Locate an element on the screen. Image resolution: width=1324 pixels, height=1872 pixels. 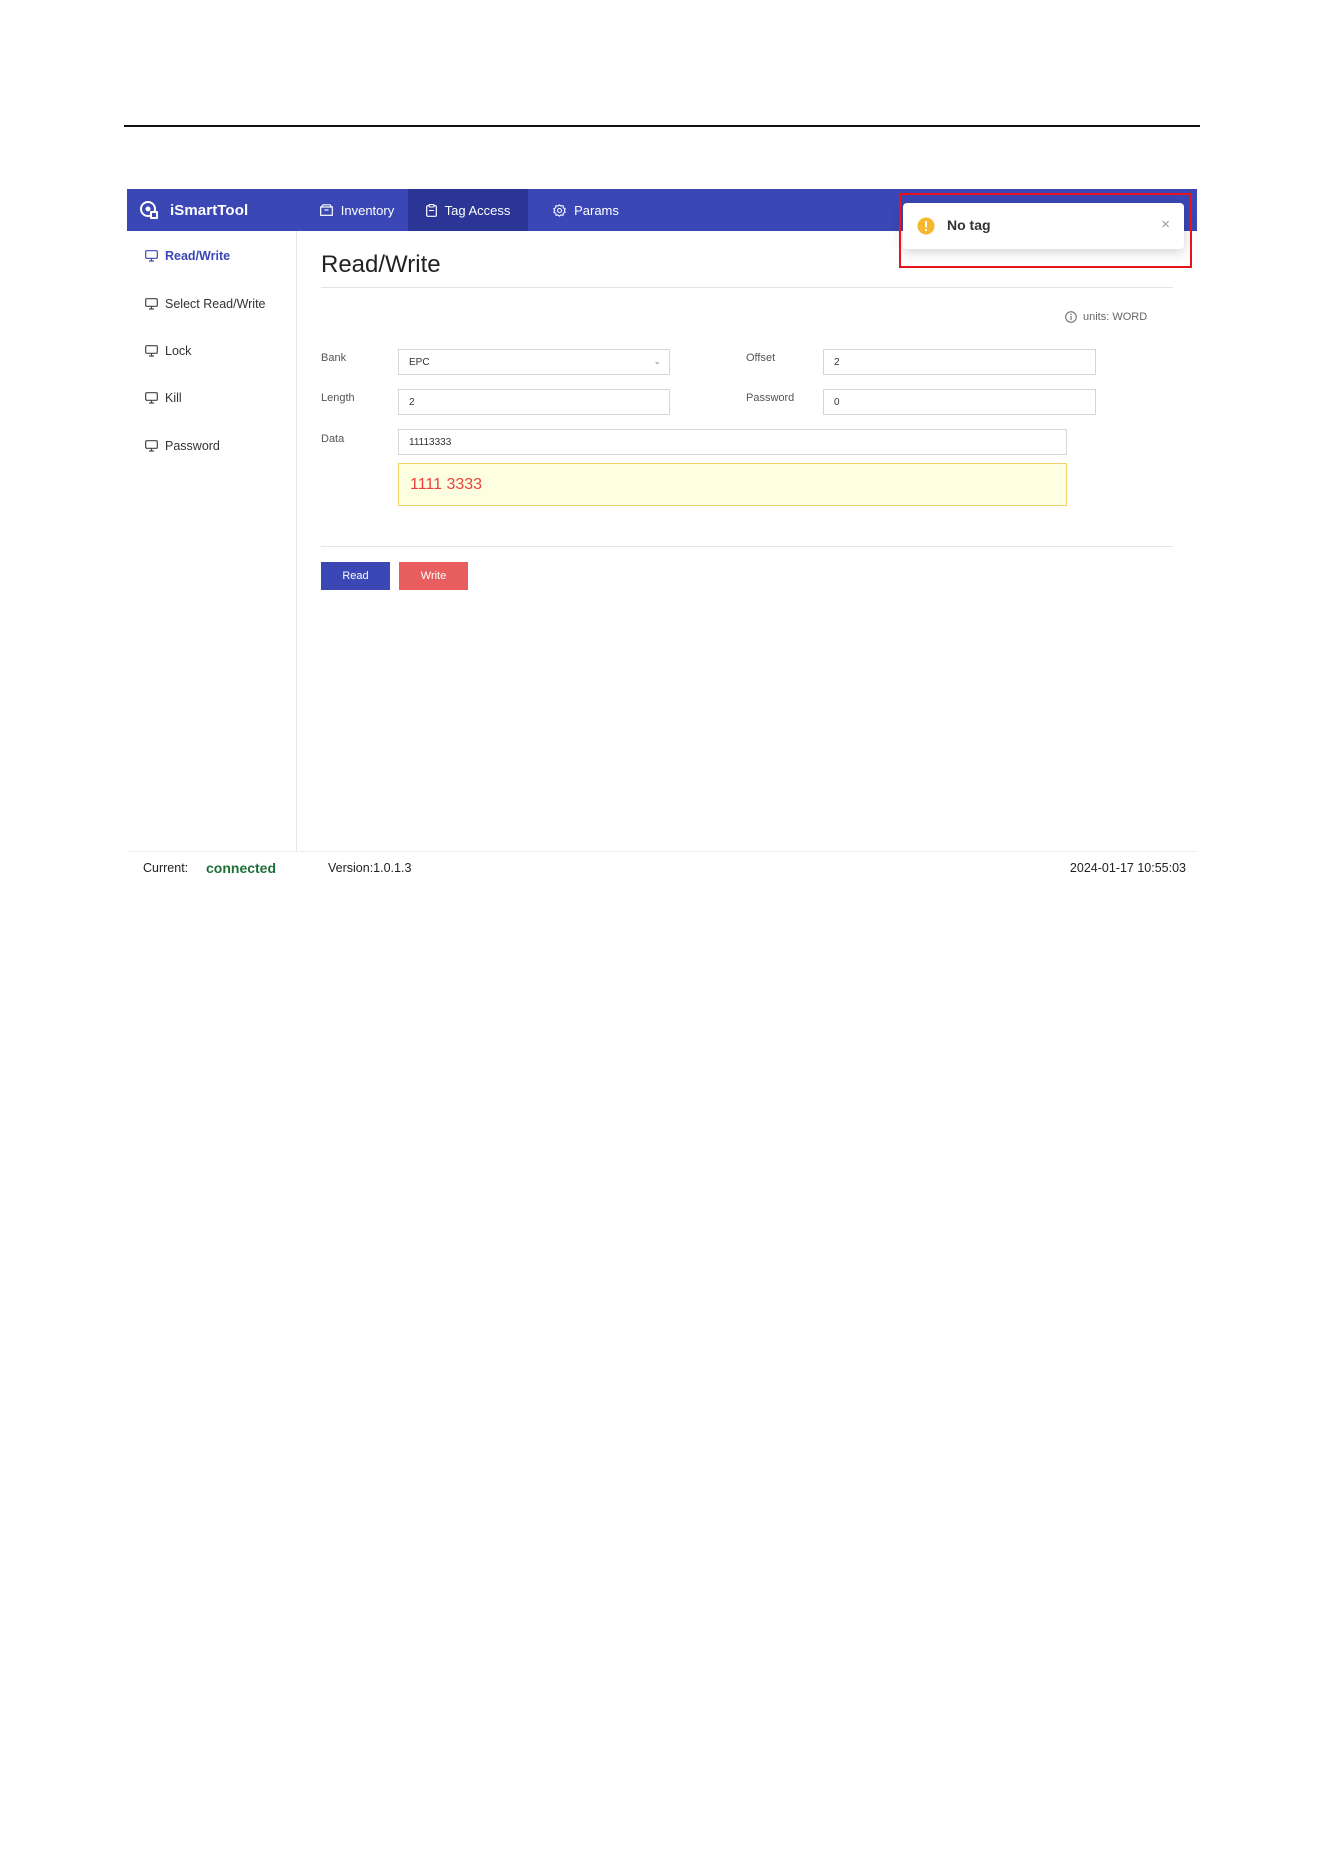
write-button: Write is located at coordinates (433, 576).